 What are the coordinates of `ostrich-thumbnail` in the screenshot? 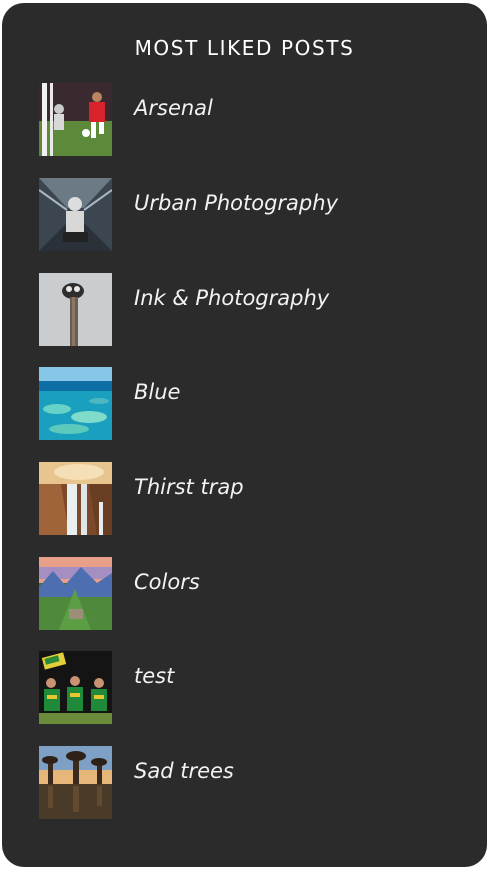 It's located at (75, 309).